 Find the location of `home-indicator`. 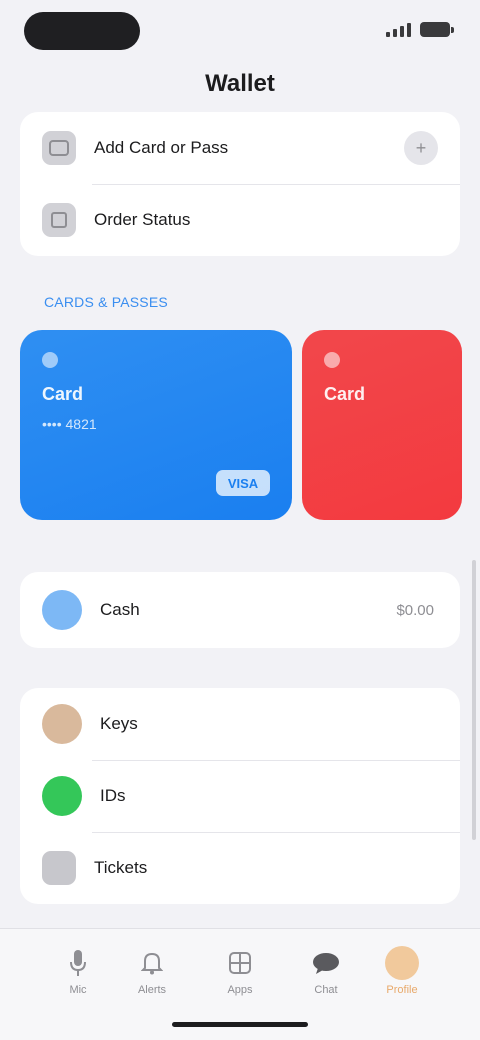

home-indicator is located at coordinates (240, 1024).